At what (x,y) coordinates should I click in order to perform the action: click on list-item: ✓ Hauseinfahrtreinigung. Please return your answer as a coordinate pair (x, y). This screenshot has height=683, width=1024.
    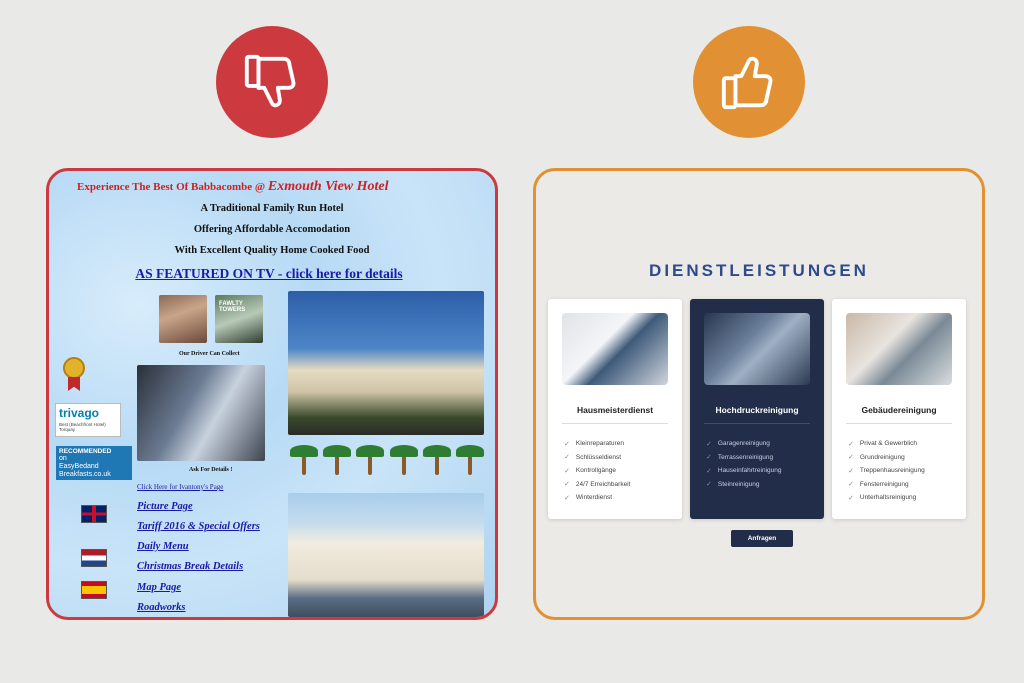
    Looking at the image, I should click on (743, 471).